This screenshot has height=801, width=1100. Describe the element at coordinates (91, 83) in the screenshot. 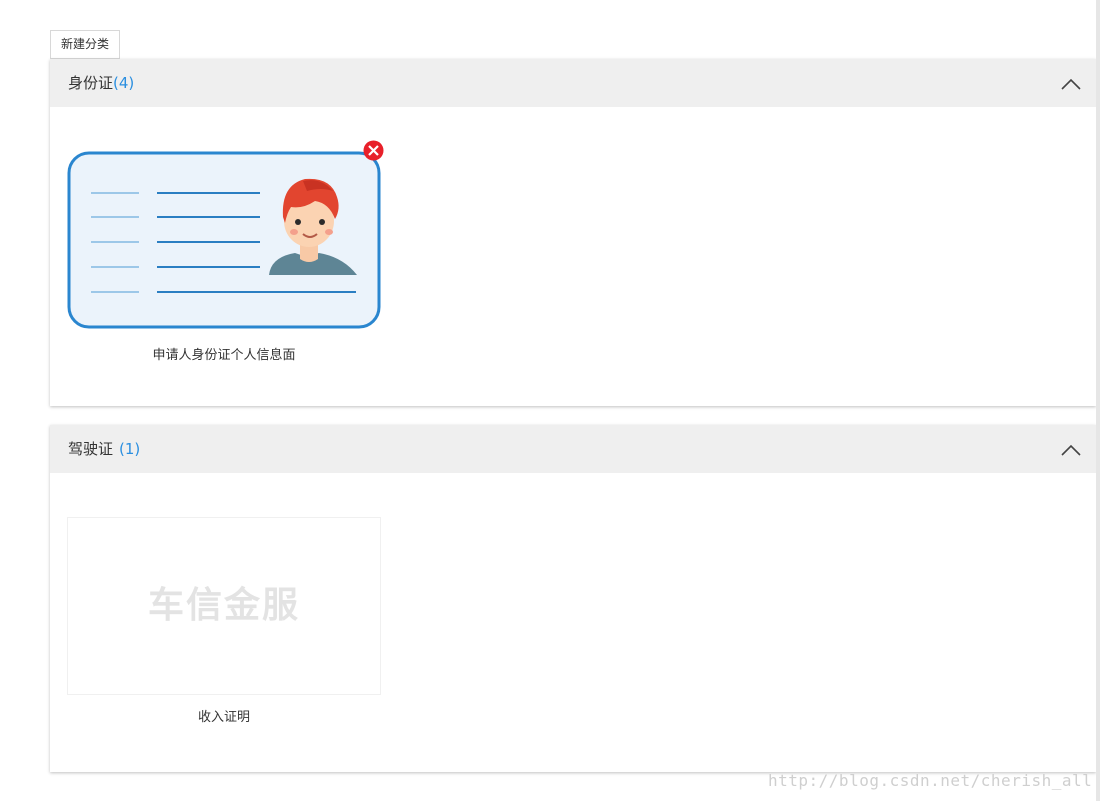

I see `category-title-text: 身份证` at that location.